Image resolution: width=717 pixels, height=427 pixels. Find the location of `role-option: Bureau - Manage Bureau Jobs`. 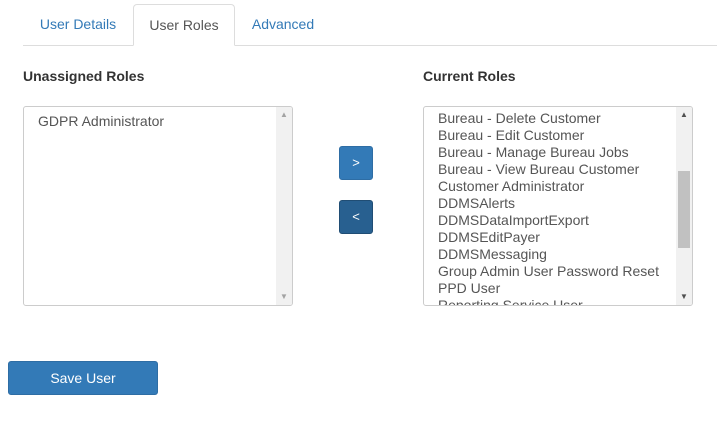

role-option: Bureau - Manage Bureau Jobs is located at coordinates (556, 152).